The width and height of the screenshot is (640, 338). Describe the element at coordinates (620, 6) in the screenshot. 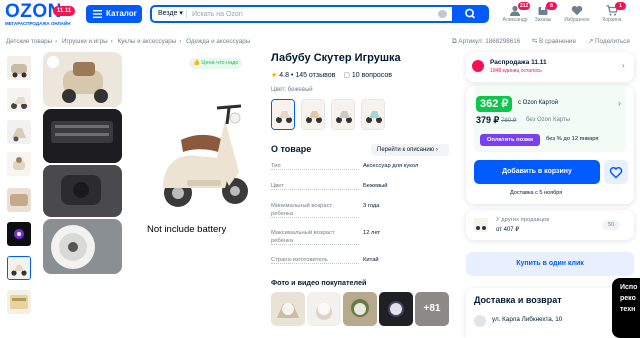

I see `cart-badge: 1` at that location.